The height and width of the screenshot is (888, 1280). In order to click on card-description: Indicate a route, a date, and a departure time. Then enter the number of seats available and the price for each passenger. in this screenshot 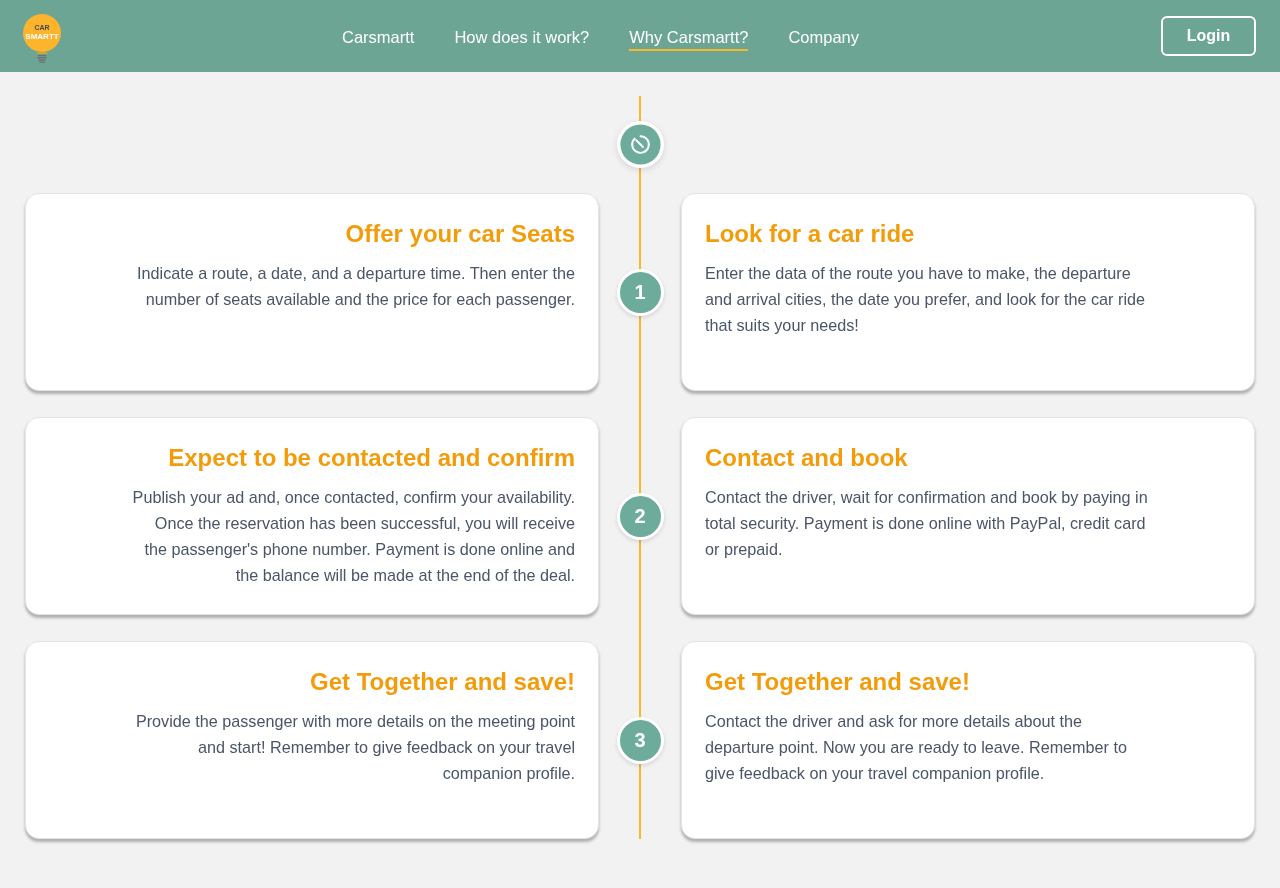, I will do `click(355, 286)`.